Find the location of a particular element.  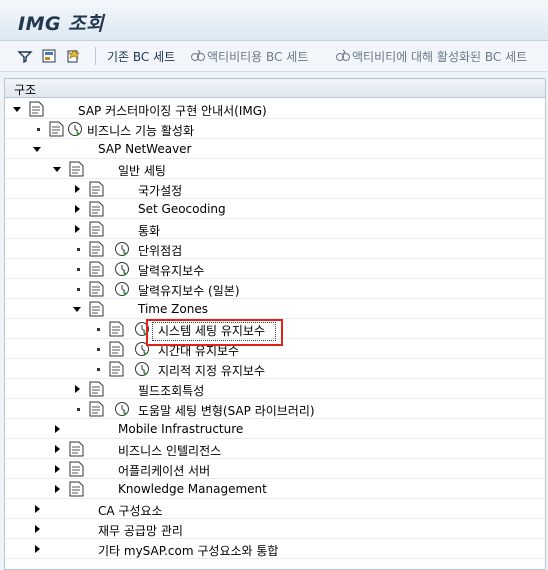

tree-node-calendar-maintenance-japan: 달력유지보수 (일본) is located at coordinates (275, 289).